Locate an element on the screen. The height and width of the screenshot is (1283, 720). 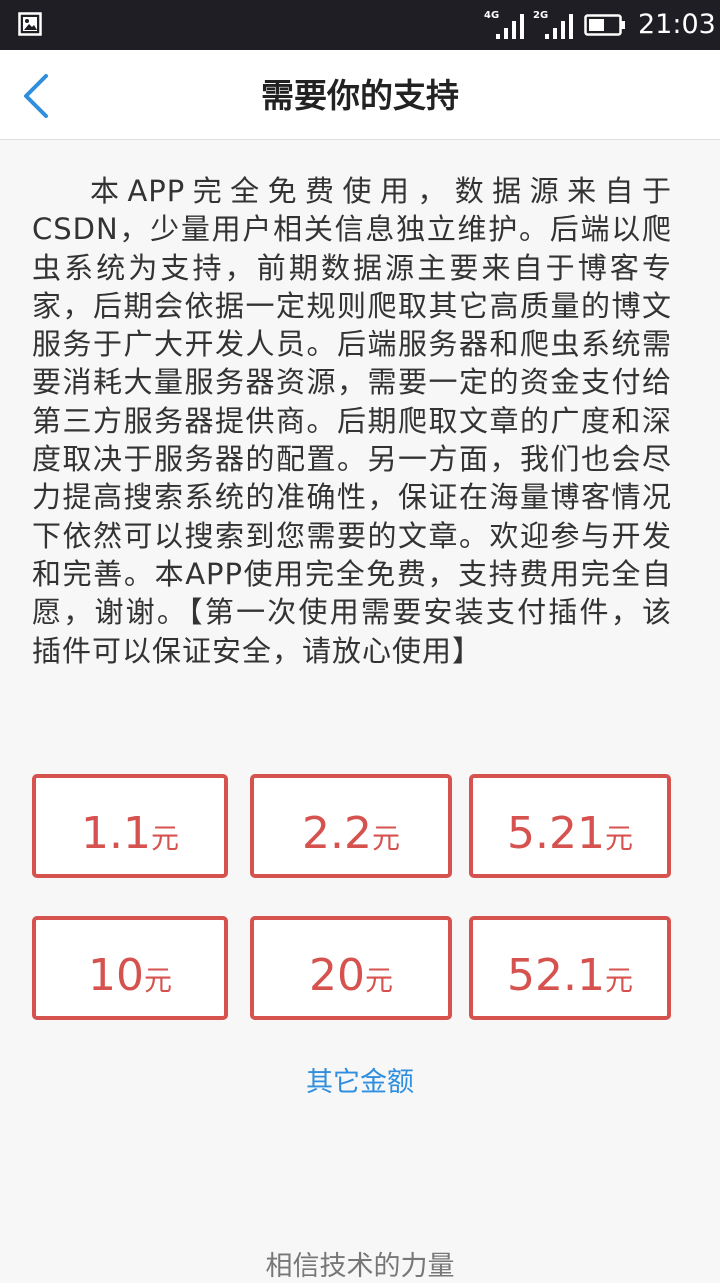
chevron-left-icon is located at coordinates (36, 96).